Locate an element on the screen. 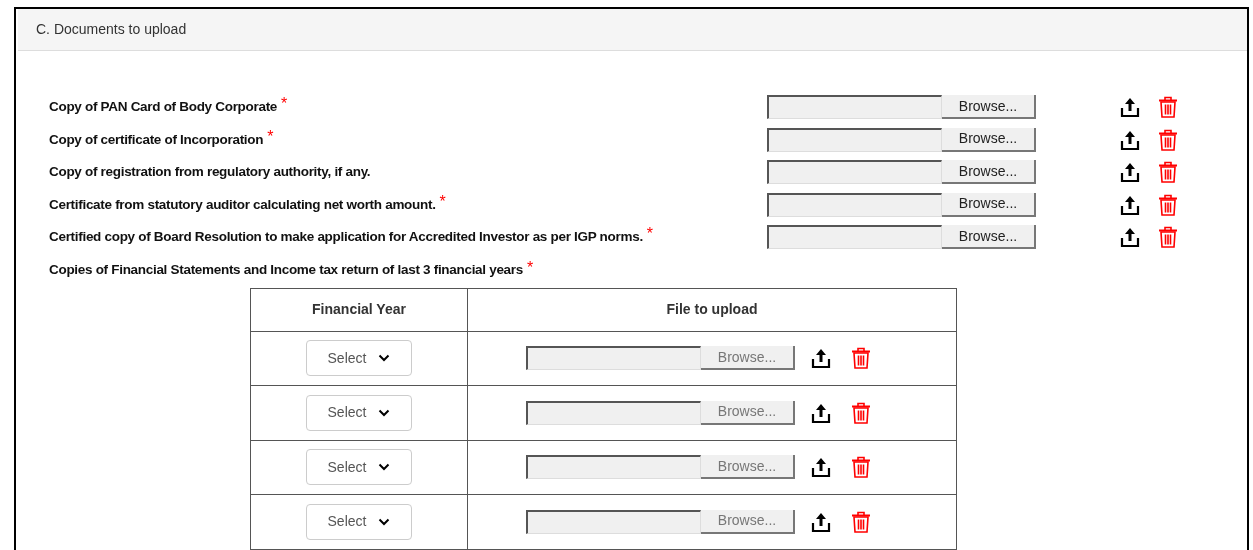 Image resolution: width=1253 pixels, height=550 pixels. column-header: File to upload is located at coordinates (712, 309).